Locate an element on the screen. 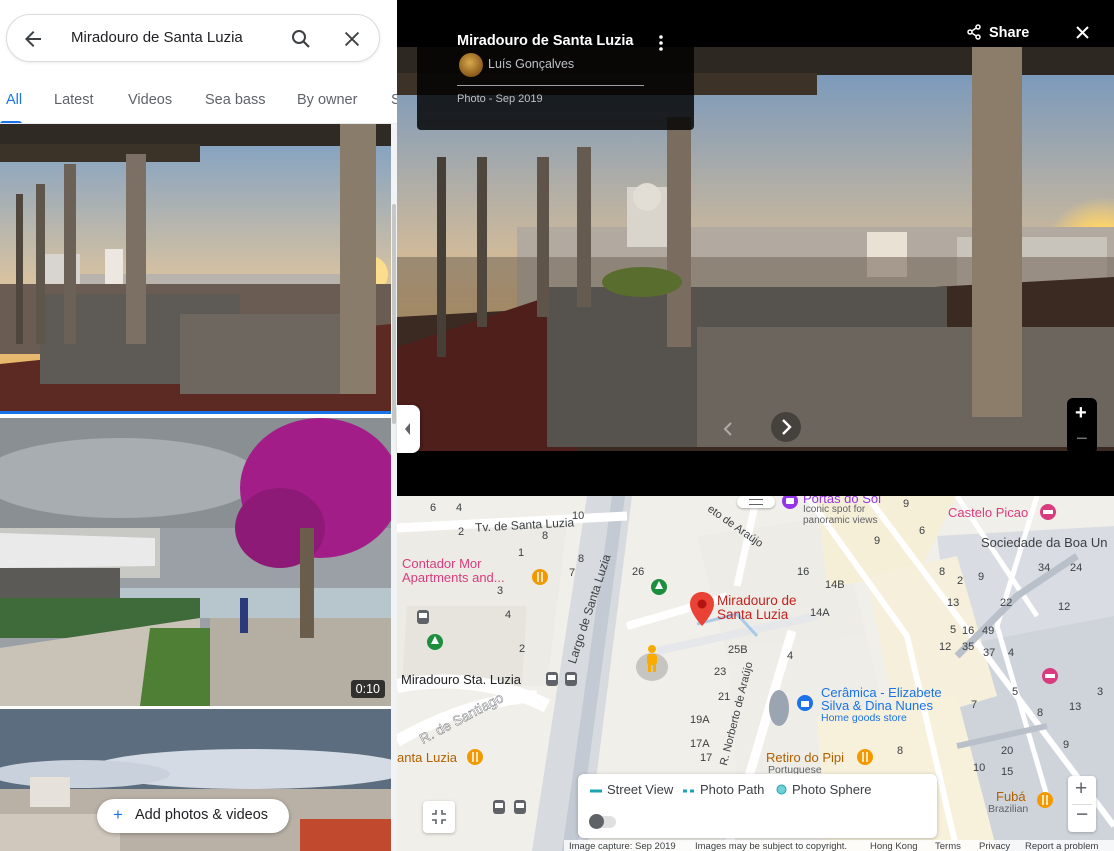  map-zoom-control: + − is located at coordinates (1082, 804).